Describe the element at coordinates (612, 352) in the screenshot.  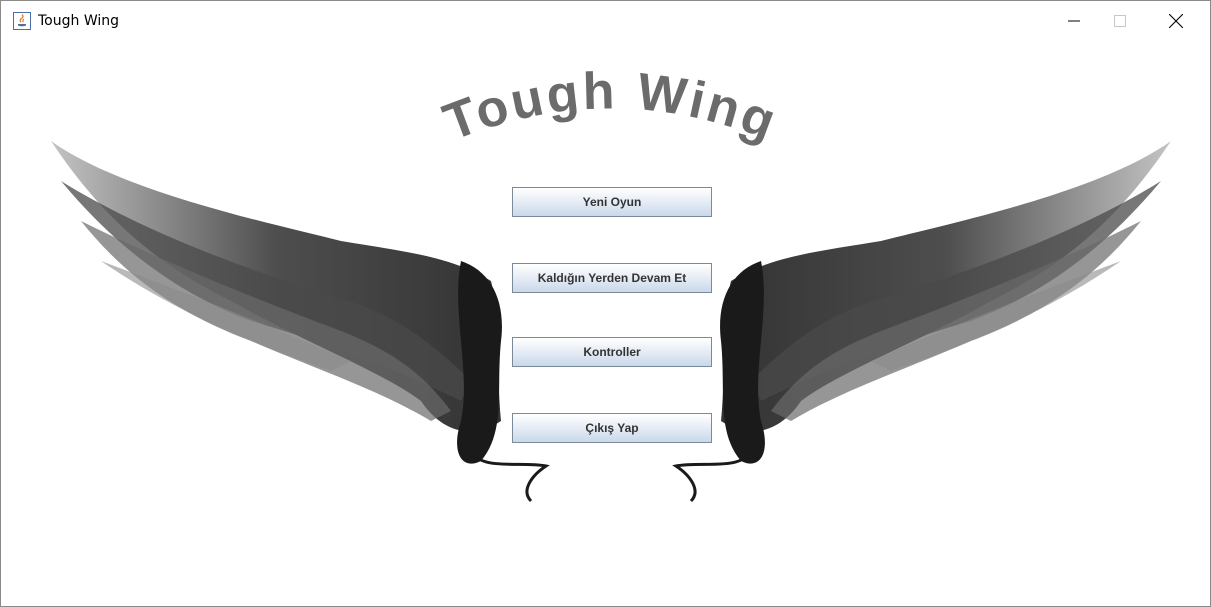
I see `controls-button: Kontroller` at that location.